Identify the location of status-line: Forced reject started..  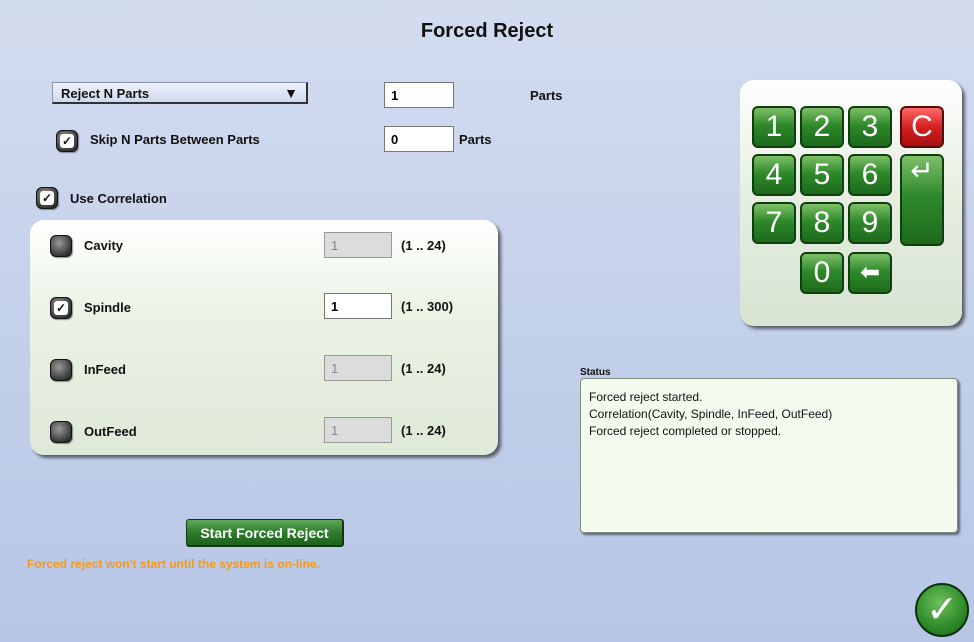
(646, 397).